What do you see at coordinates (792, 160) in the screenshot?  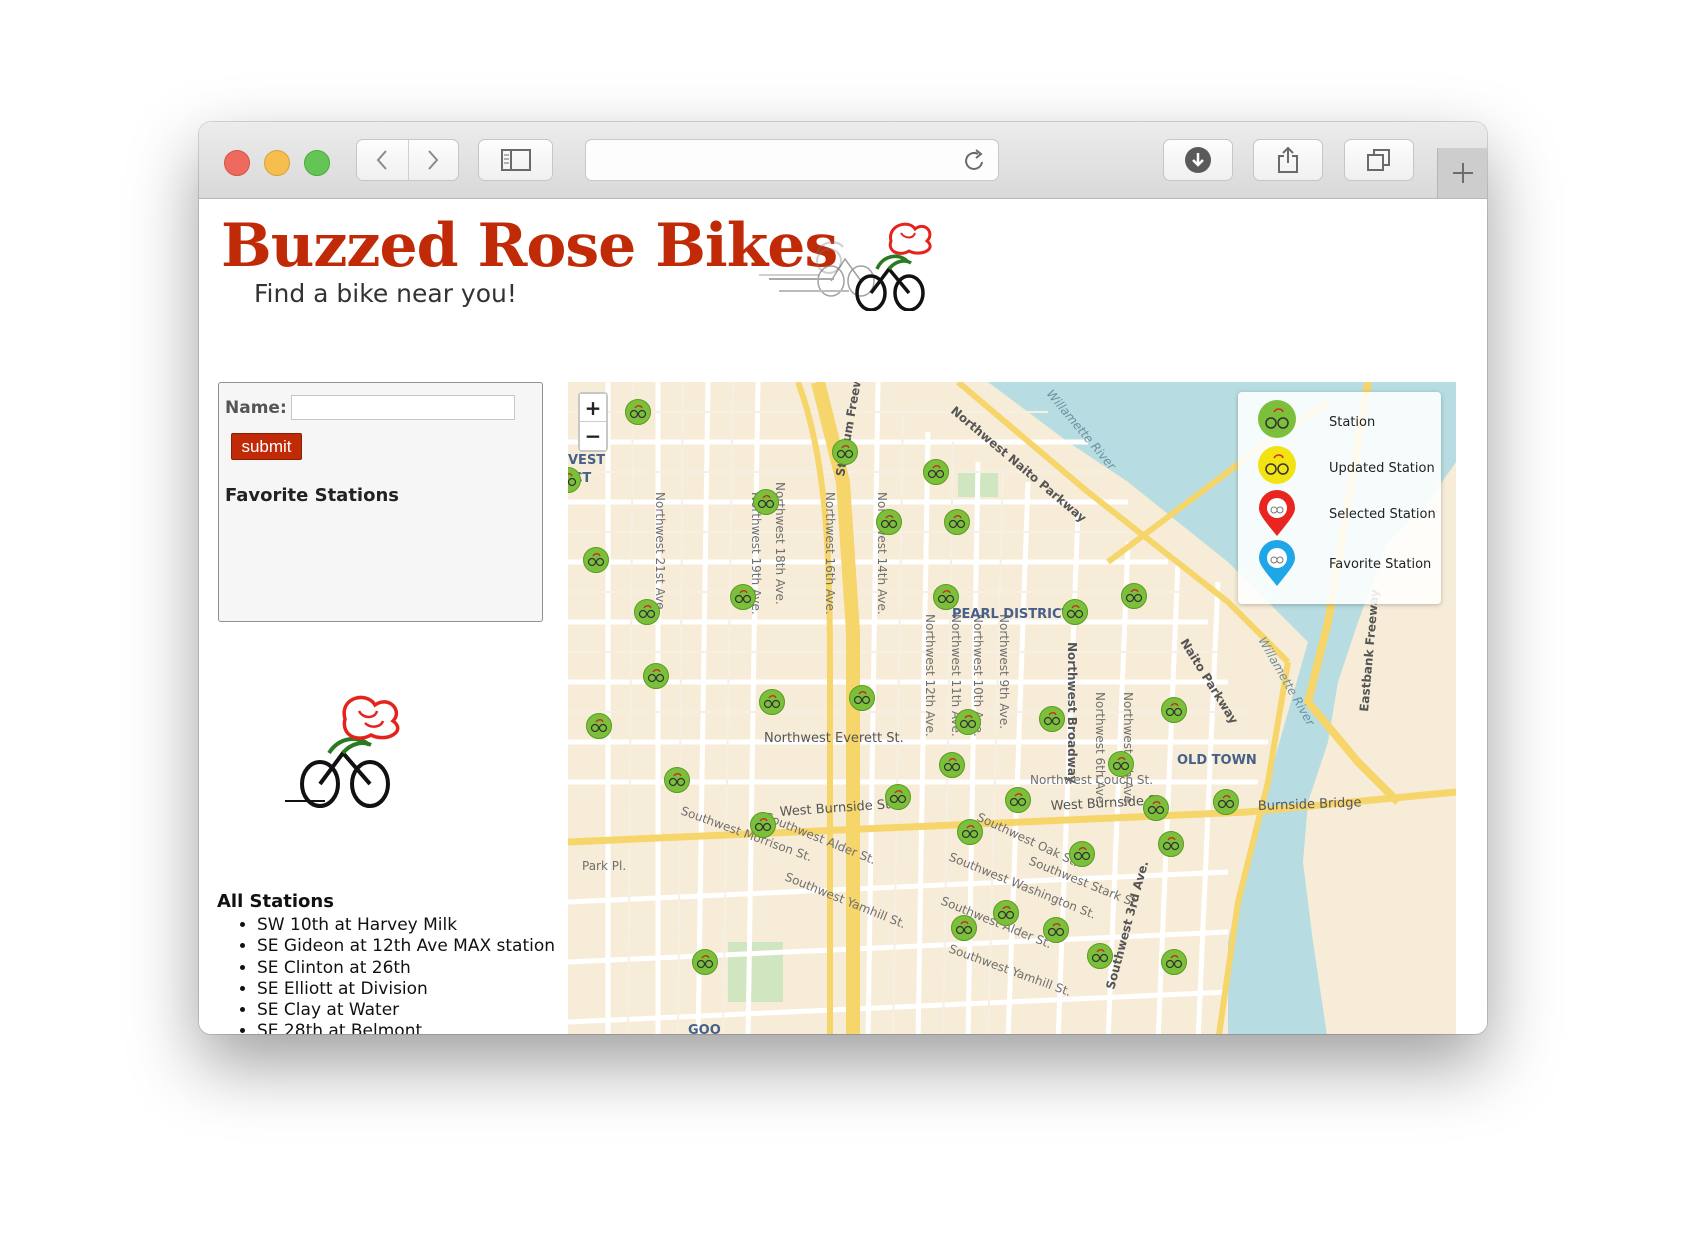 I see `address-bar` at bounding box center [792, 160].